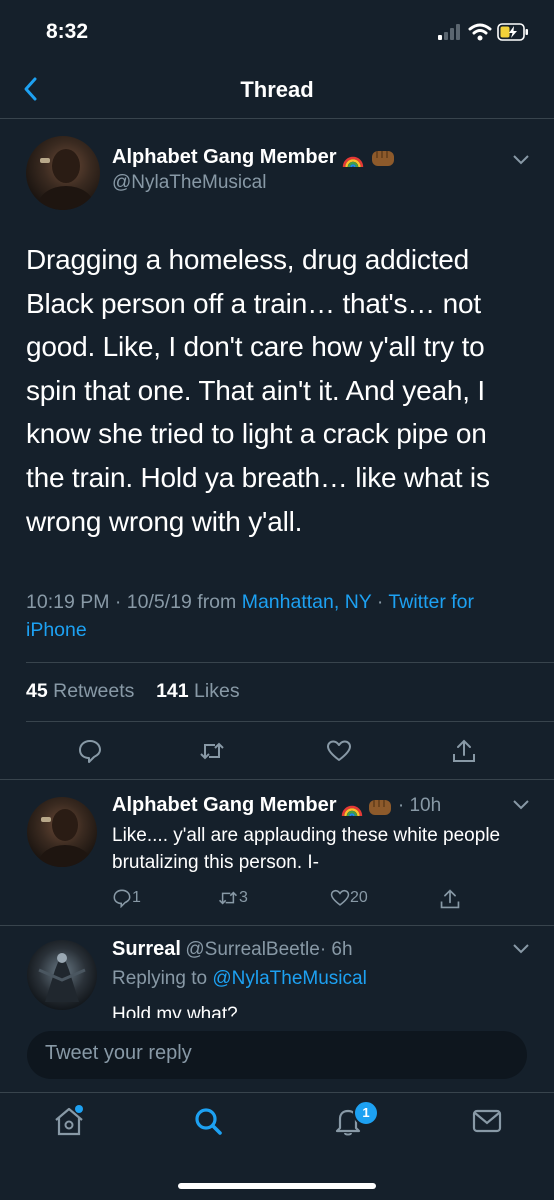  I want to click on like-count: 20, so click(359, 898).